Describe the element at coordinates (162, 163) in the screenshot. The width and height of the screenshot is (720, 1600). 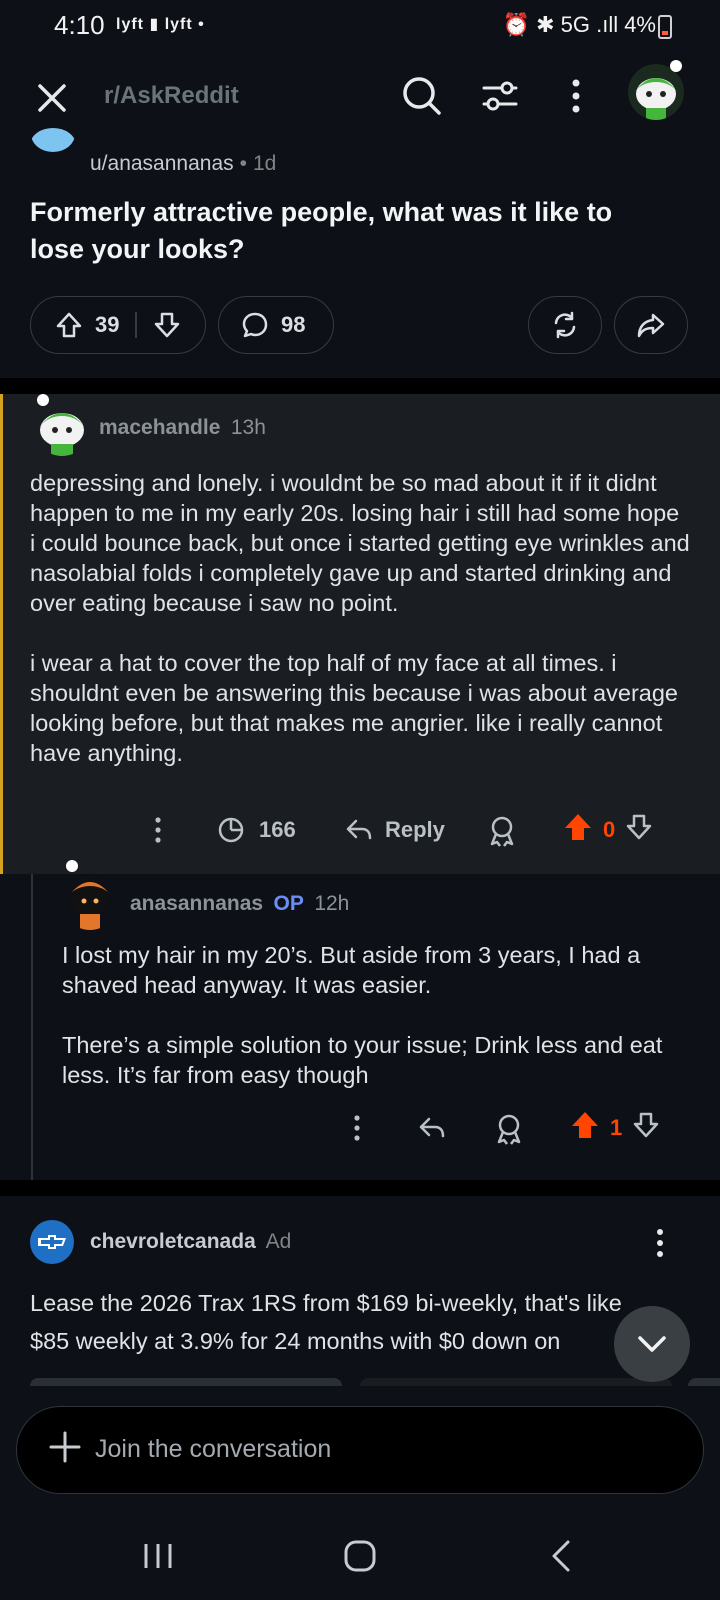
I see `post-author: u/anasannanas` at that location.